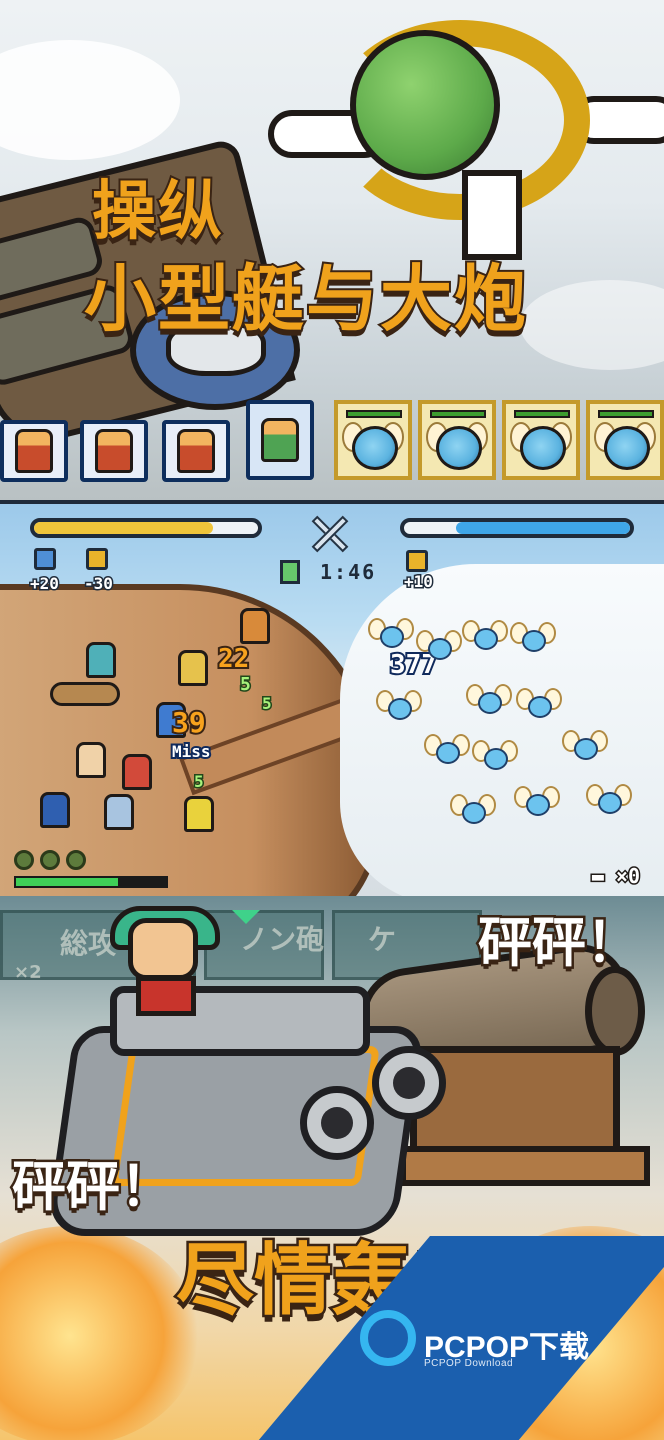 The image size is (664, 1440). What do you see at coordinates (332, 450) in the screenshot?
I see `party-bar` at bounding box center [332, 450].